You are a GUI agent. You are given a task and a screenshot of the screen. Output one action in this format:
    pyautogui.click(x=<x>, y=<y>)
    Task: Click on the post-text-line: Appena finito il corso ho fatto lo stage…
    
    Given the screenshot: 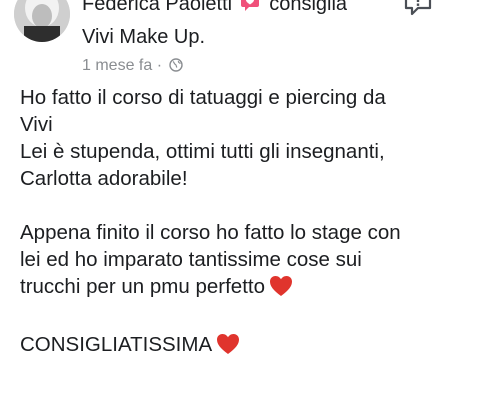 What is the action you would take?
    pyautogui.click(x=210, y=232)
    